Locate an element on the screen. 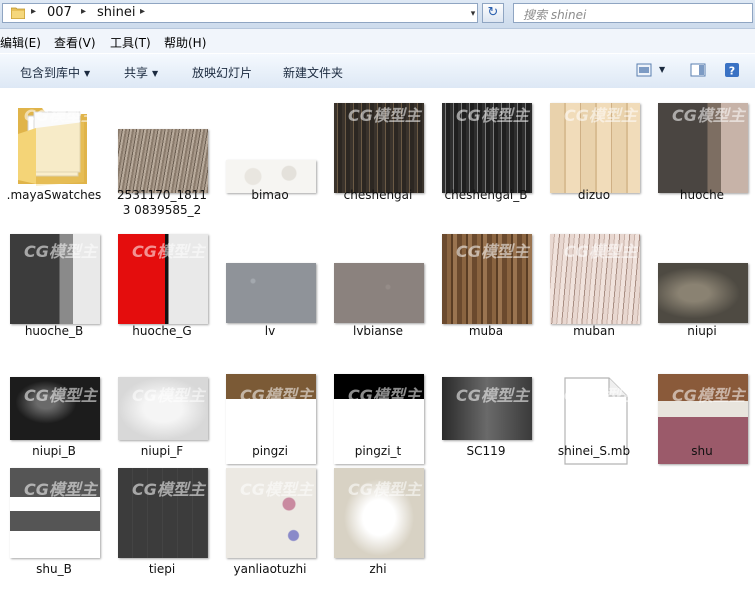  file-item: CG模型主 zhi is located at coordinates (378, 525).